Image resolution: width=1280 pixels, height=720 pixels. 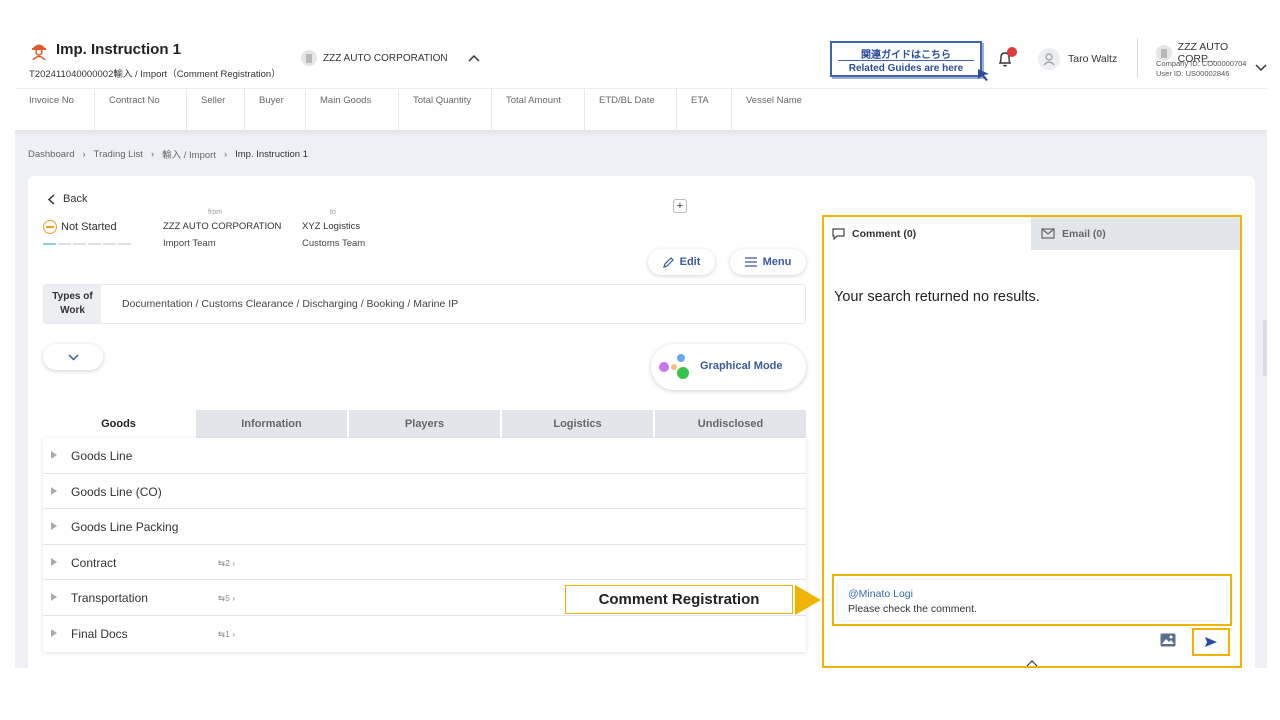 I want to click on tab-comment: Comment (0), so click(x=927, y=233).